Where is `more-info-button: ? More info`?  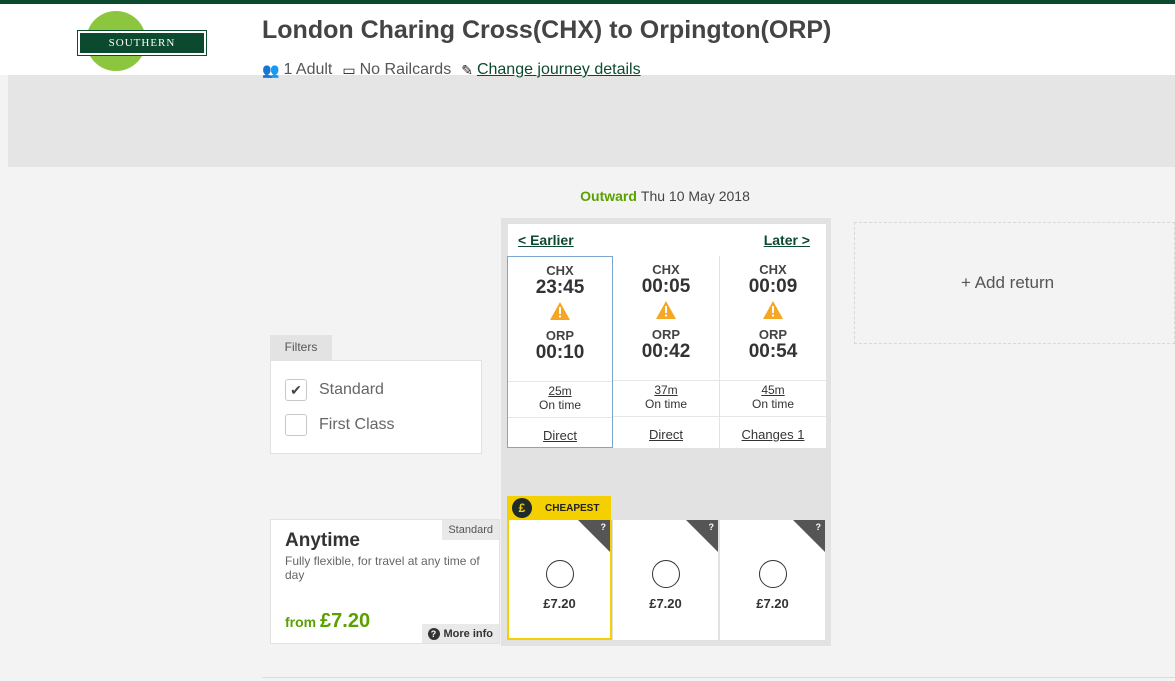 more-info-button: ? More info is located at coordinates (460, 633).